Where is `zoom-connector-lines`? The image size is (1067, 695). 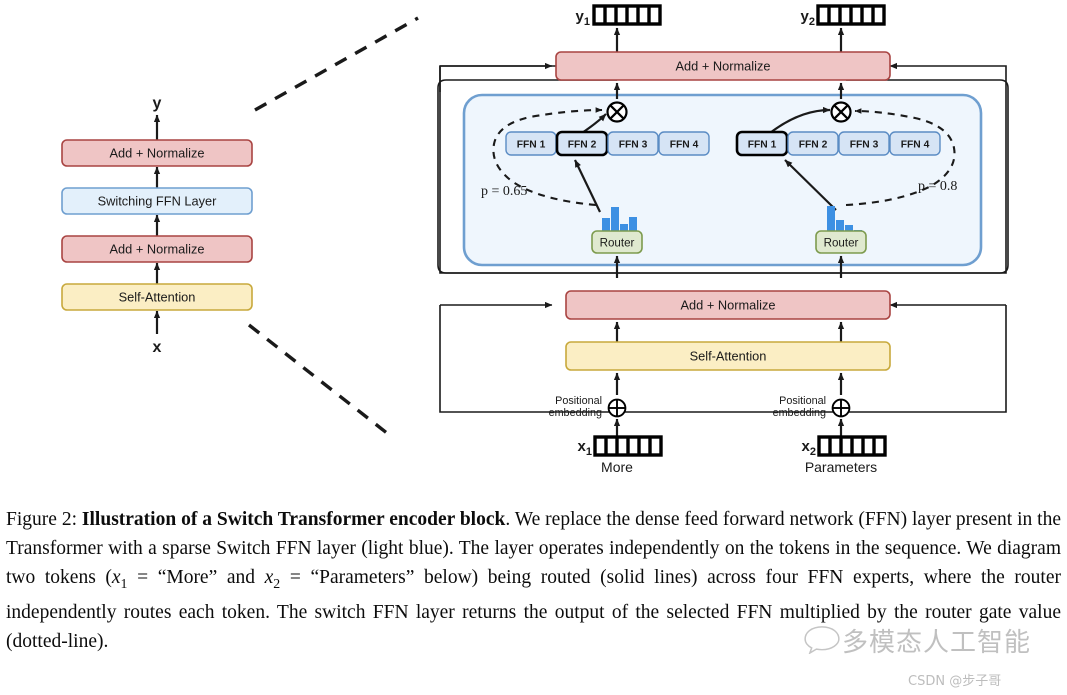 zoom-connector-lines is located at coordinates (333, 227).